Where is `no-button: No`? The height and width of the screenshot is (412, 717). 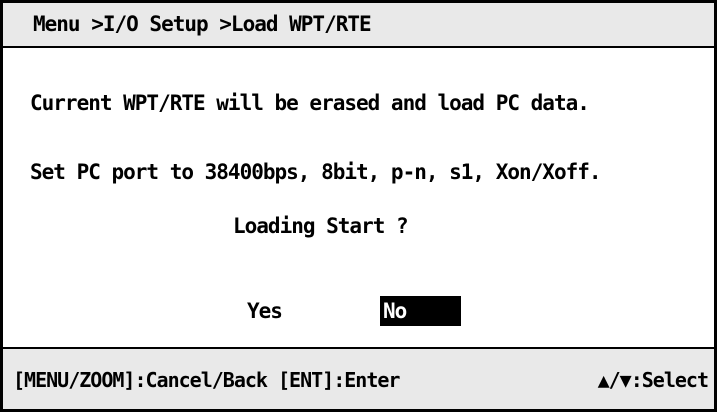 no-button: No is located at coordinates (420, 311).